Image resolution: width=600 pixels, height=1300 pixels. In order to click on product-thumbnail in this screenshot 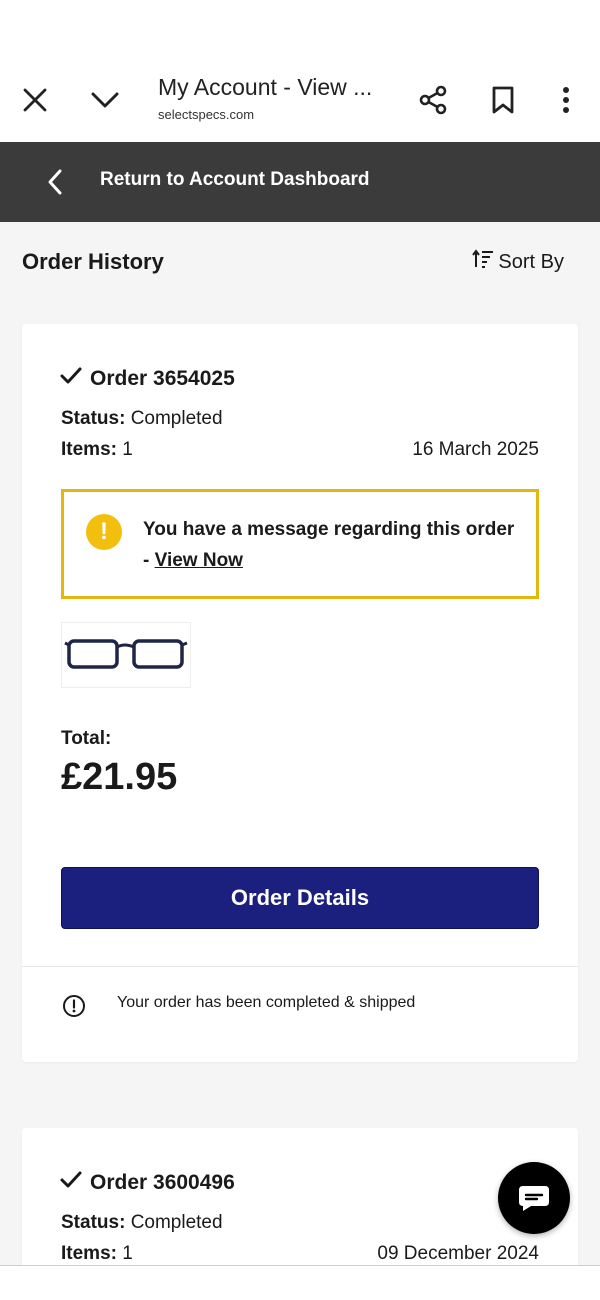, I will do `click(126, 655)`.